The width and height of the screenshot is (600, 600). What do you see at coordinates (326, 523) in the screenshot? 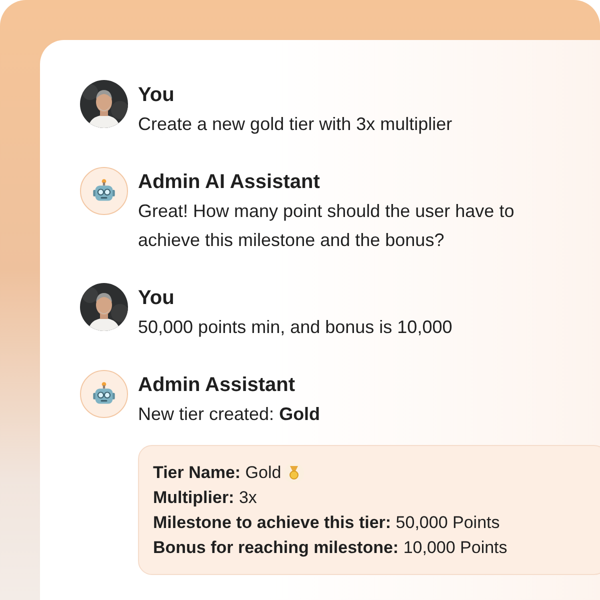
I see `tier-detail: Milestone to achieve this tier: 50,000 Points` at bounding box center [326, 523].